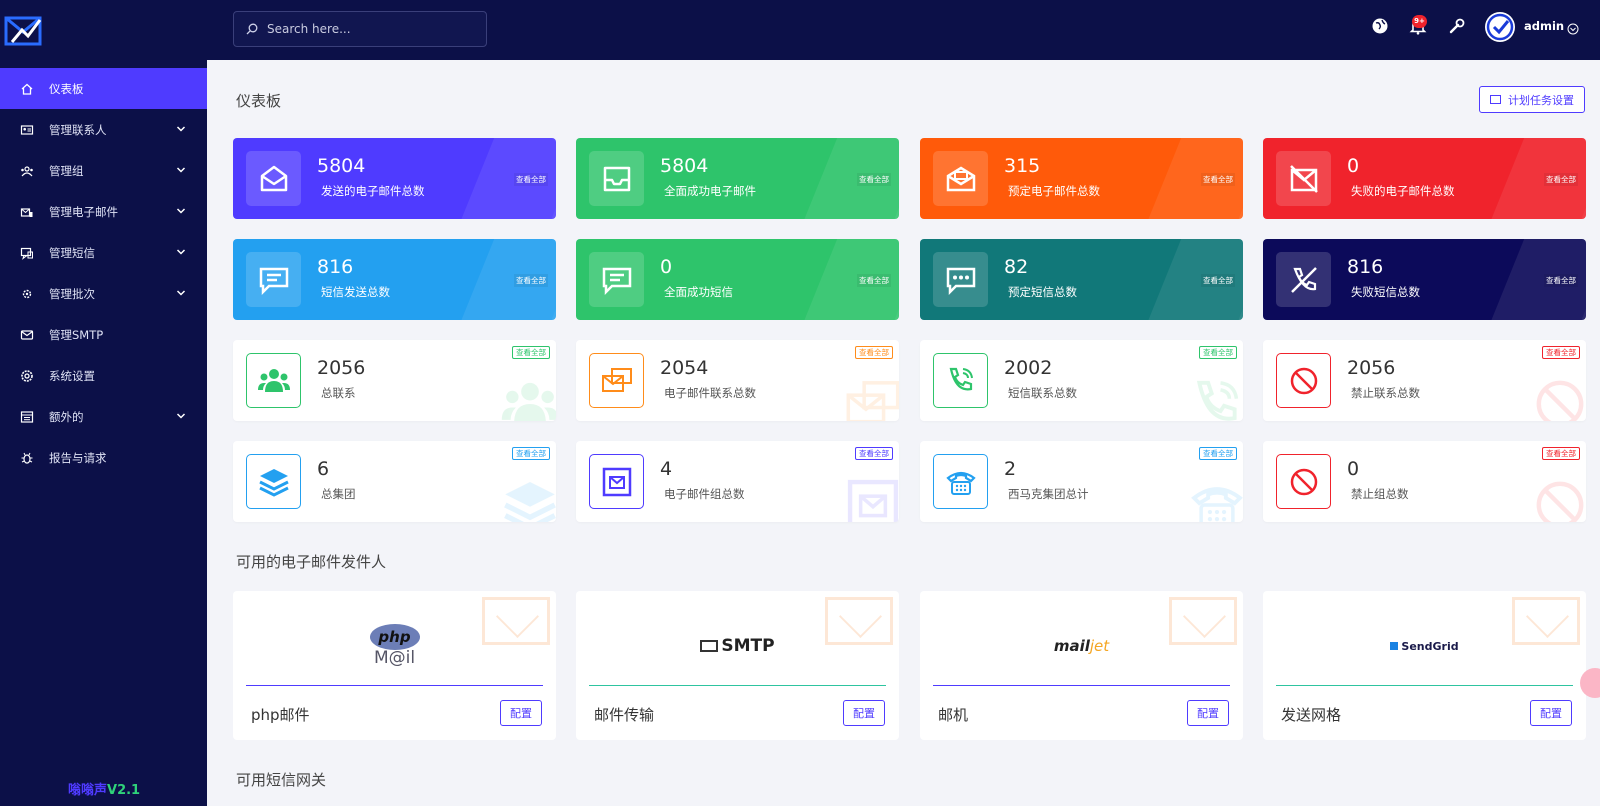 The width and height of the screenshot is (1600, 806). I want to click on contact-card: 0 禁止组总数 查看全部, so click(1424, 481).